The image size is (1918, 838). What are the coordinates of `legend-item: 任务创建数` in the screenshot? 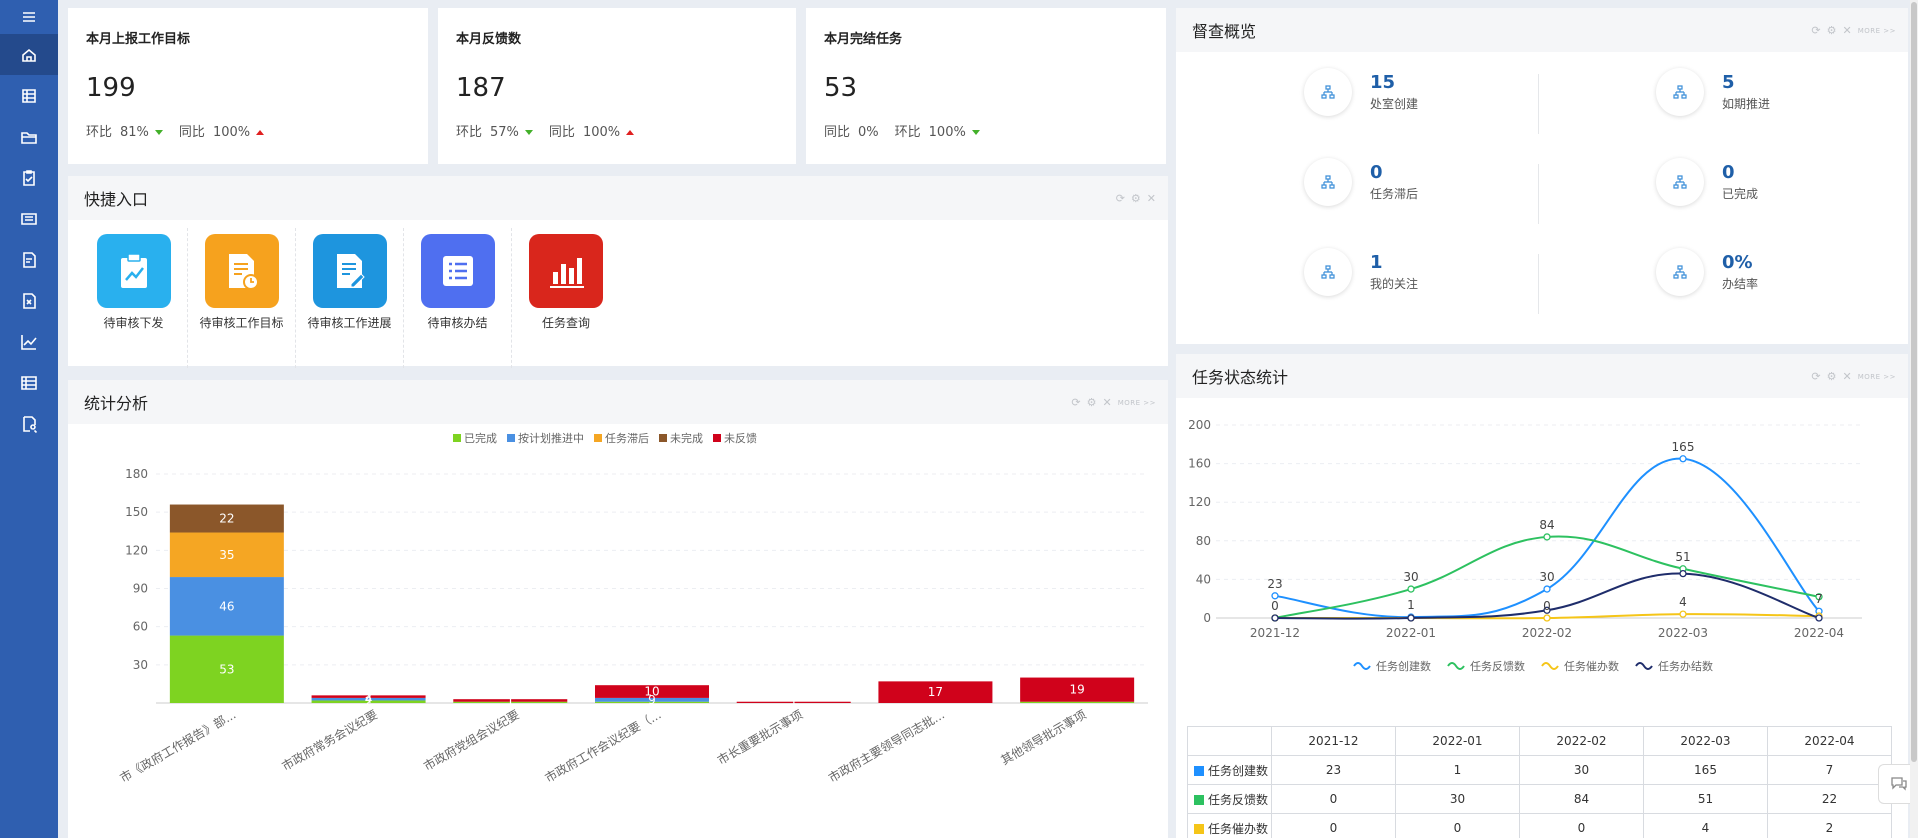 It's located at (1392, 666).